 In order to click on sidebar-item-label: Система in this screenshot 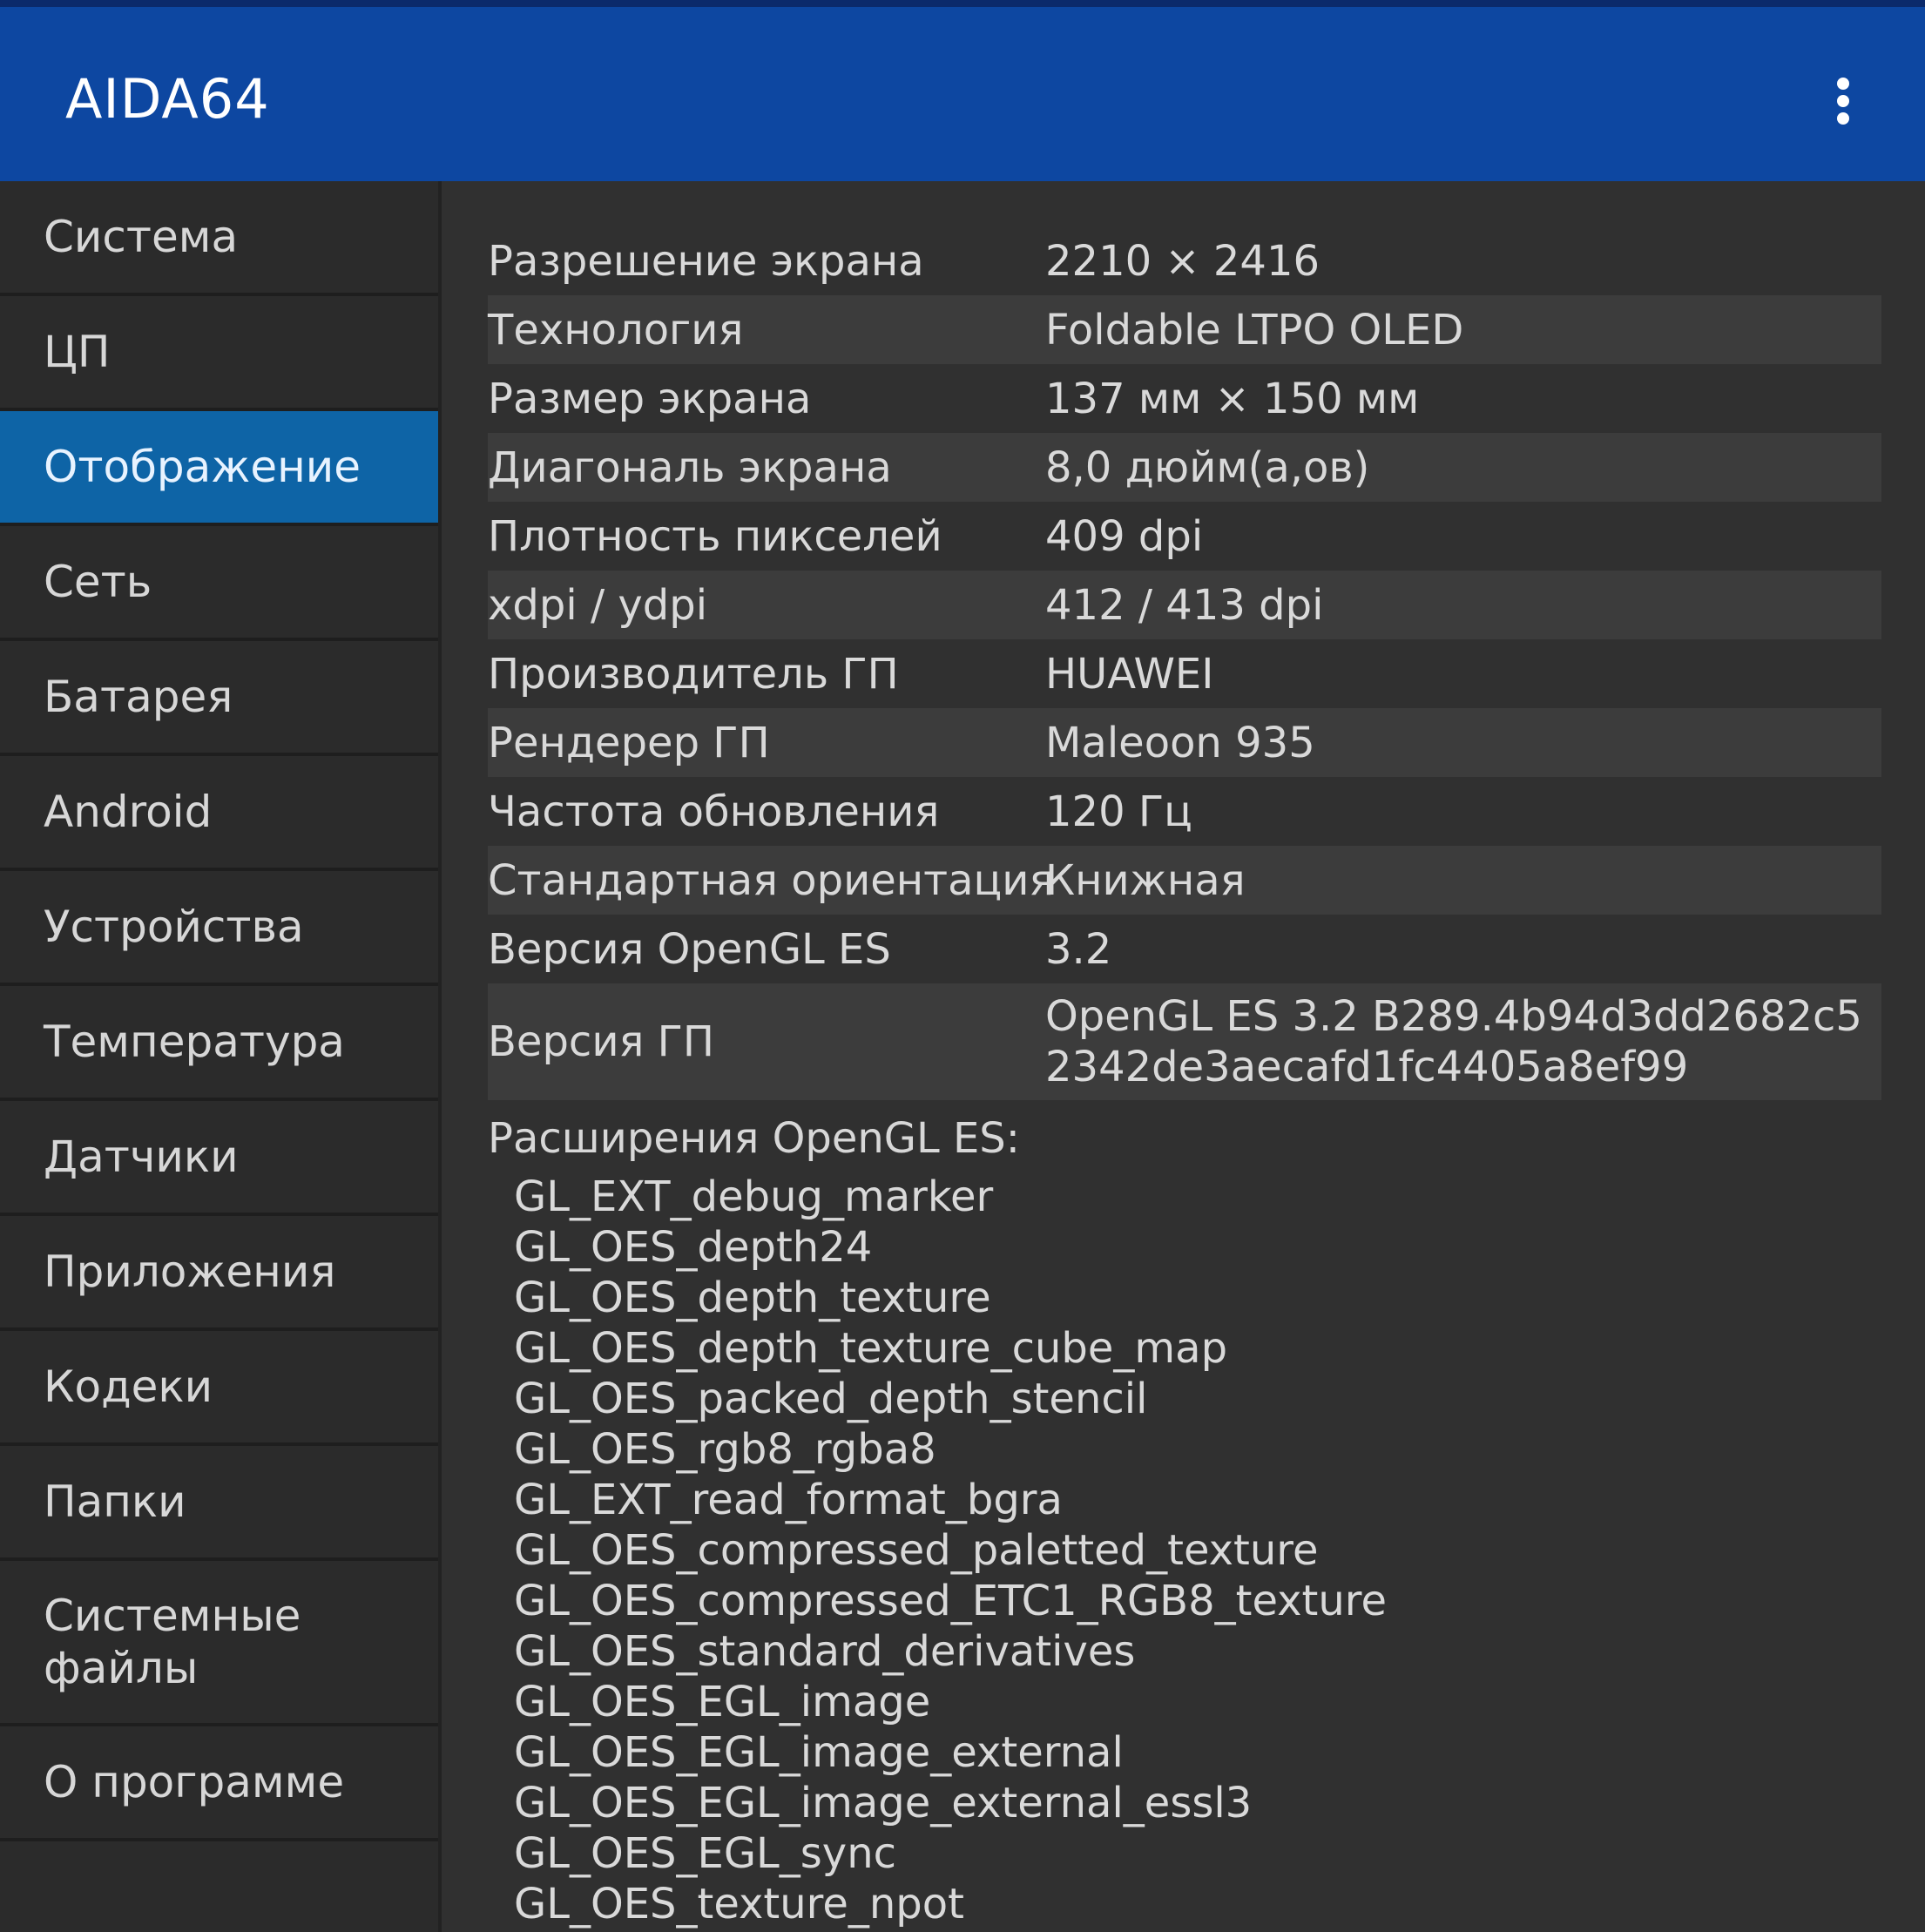, I will do `click(141, 237)`.